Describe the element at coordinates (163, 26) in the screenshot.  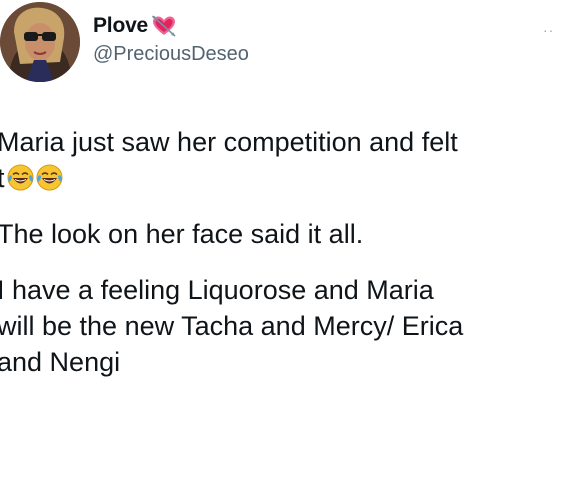
I see `heart-with-arrow-icon` at that location.